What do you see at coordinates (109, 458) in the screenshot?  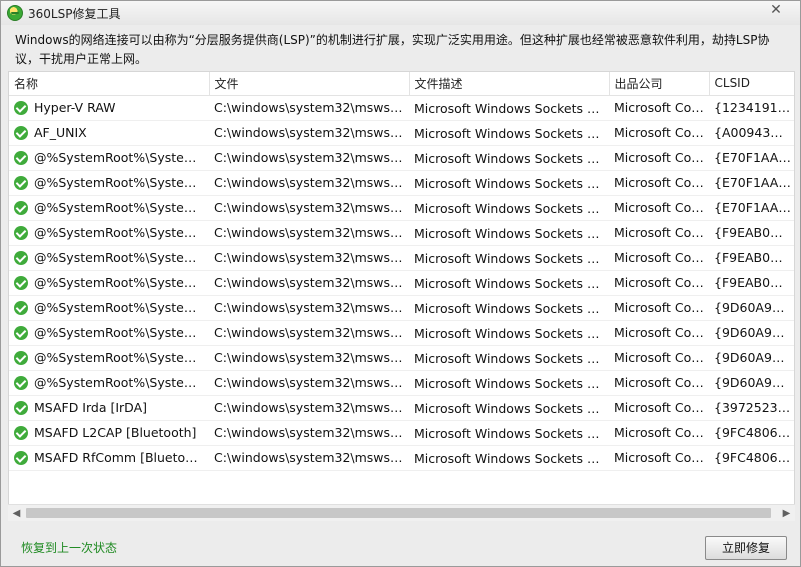 I see `name-cell: MSAFD RfComm [Bluetooth]` at bounding box center [109, 458].